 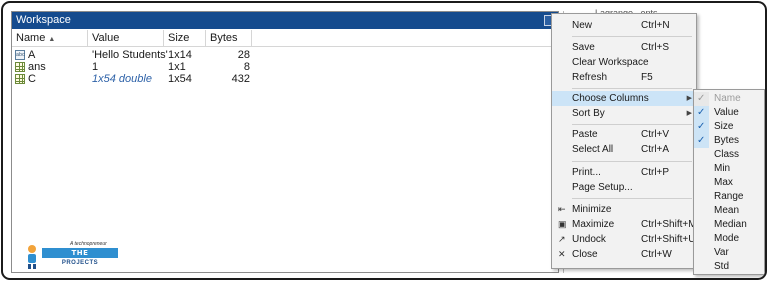 I want to click on submenu-item-class: Class, so click(x=729, y=155).